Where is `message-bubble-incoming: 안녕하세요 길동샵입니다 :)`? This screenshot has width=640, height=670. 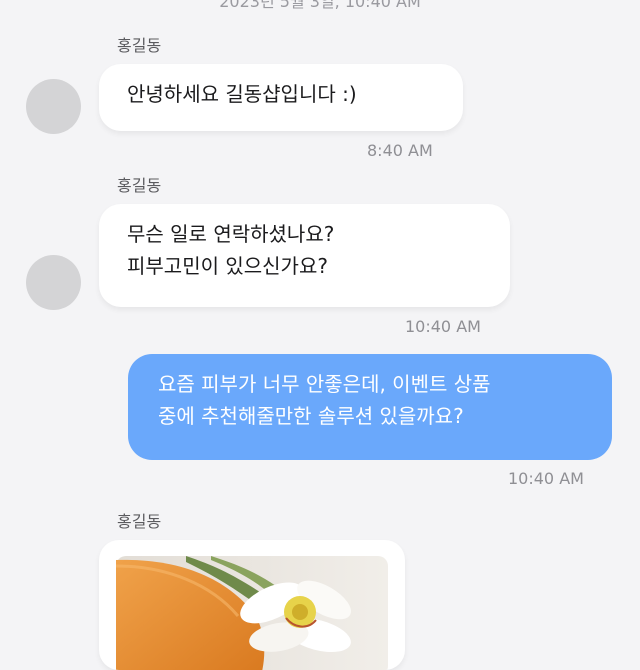
message-bubble-incoming: 안녕하세요 길동샵입니다 :) is located at coordinates (281, 97).